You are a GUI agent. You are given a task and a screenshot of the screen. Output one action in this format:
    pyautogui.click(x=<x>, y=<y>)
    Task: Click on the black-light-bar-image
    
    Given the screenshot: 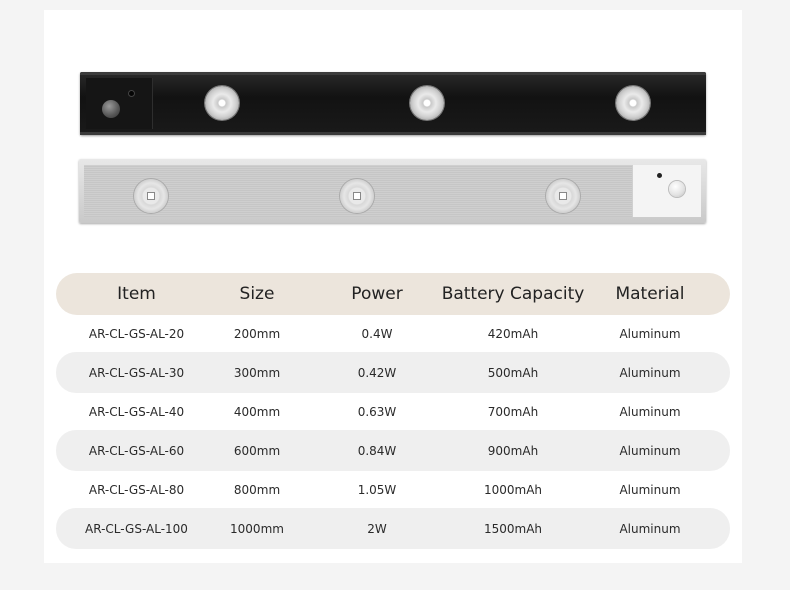 What is the action you would take?
    pyautogui.click(x=393, y=103)
    